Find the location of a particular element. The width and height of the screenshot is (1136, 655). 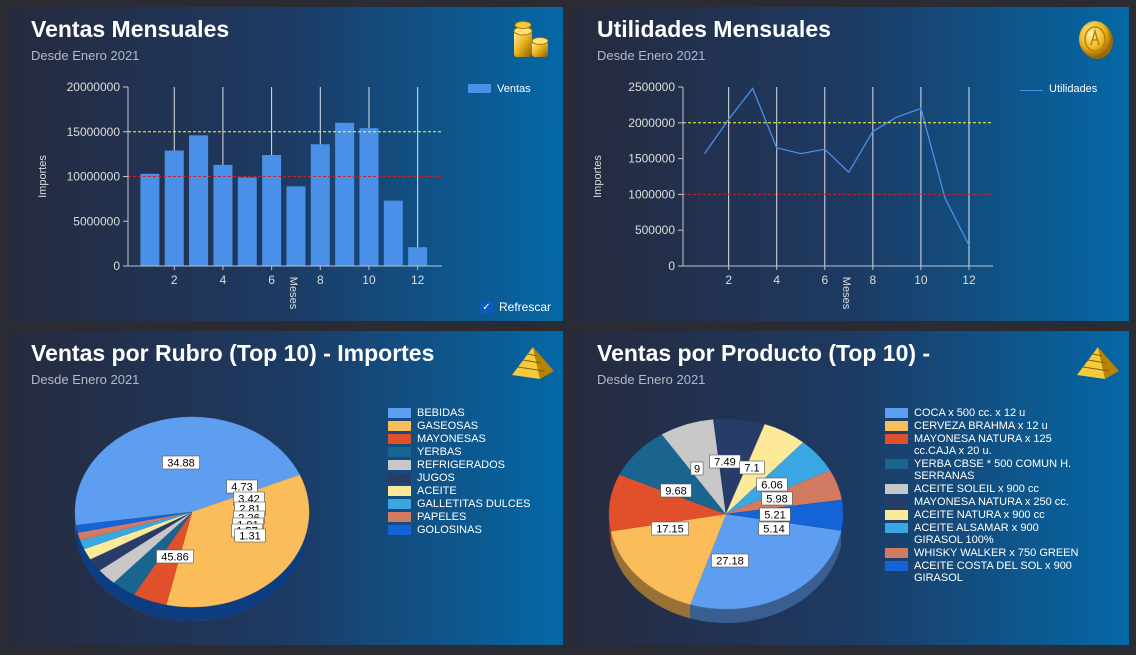

legend-item: YERBAS is located at coordinates (459, 452).